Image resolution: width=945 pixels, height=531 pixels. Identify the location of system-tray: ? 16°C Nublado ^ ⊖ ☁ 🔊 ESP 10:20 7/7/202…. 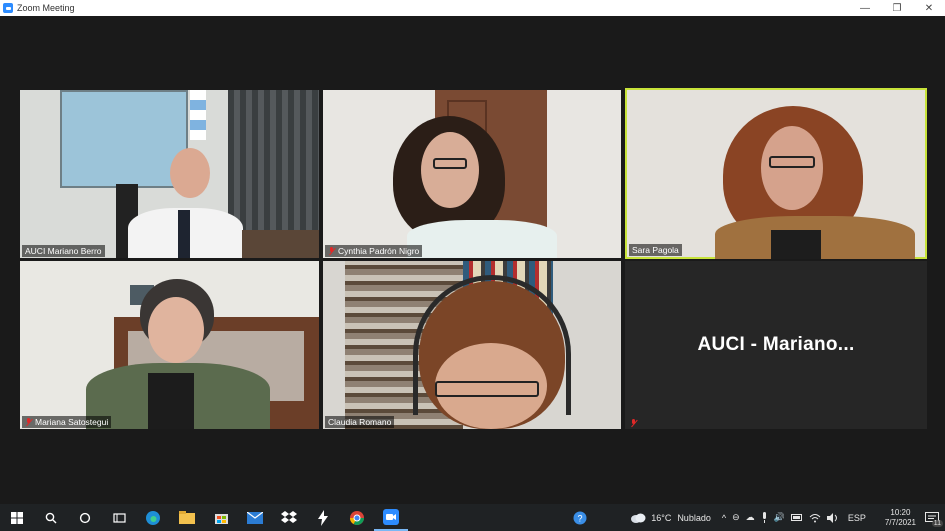
(757, 517).